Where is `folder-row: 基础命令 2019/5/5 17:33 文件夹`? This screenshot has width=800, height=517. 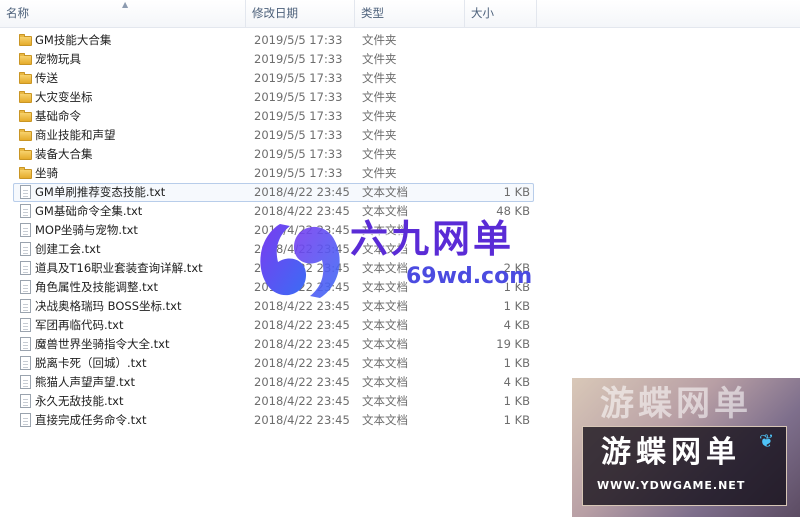 folder-row: 基础命令 2019/5/5 17:33 文件夹 is located at coordinates (400, 116).